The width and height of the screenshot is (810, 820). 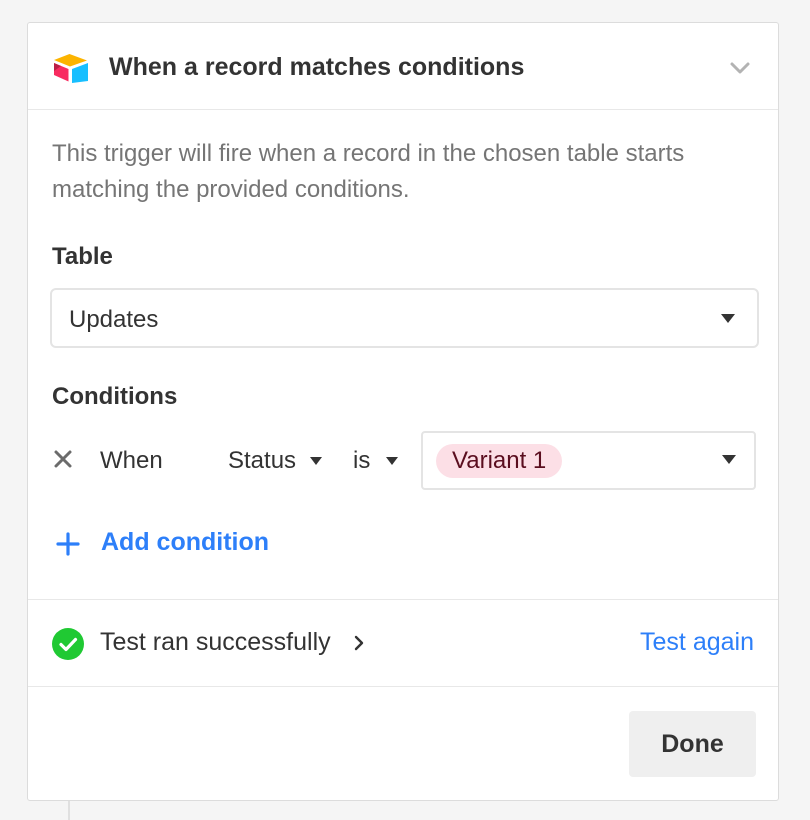 What do you see at coordinates (403, 643) in the screenshot?
I see `test-result-section: Test ran successfully Test again` at bounding box center [403, 643].